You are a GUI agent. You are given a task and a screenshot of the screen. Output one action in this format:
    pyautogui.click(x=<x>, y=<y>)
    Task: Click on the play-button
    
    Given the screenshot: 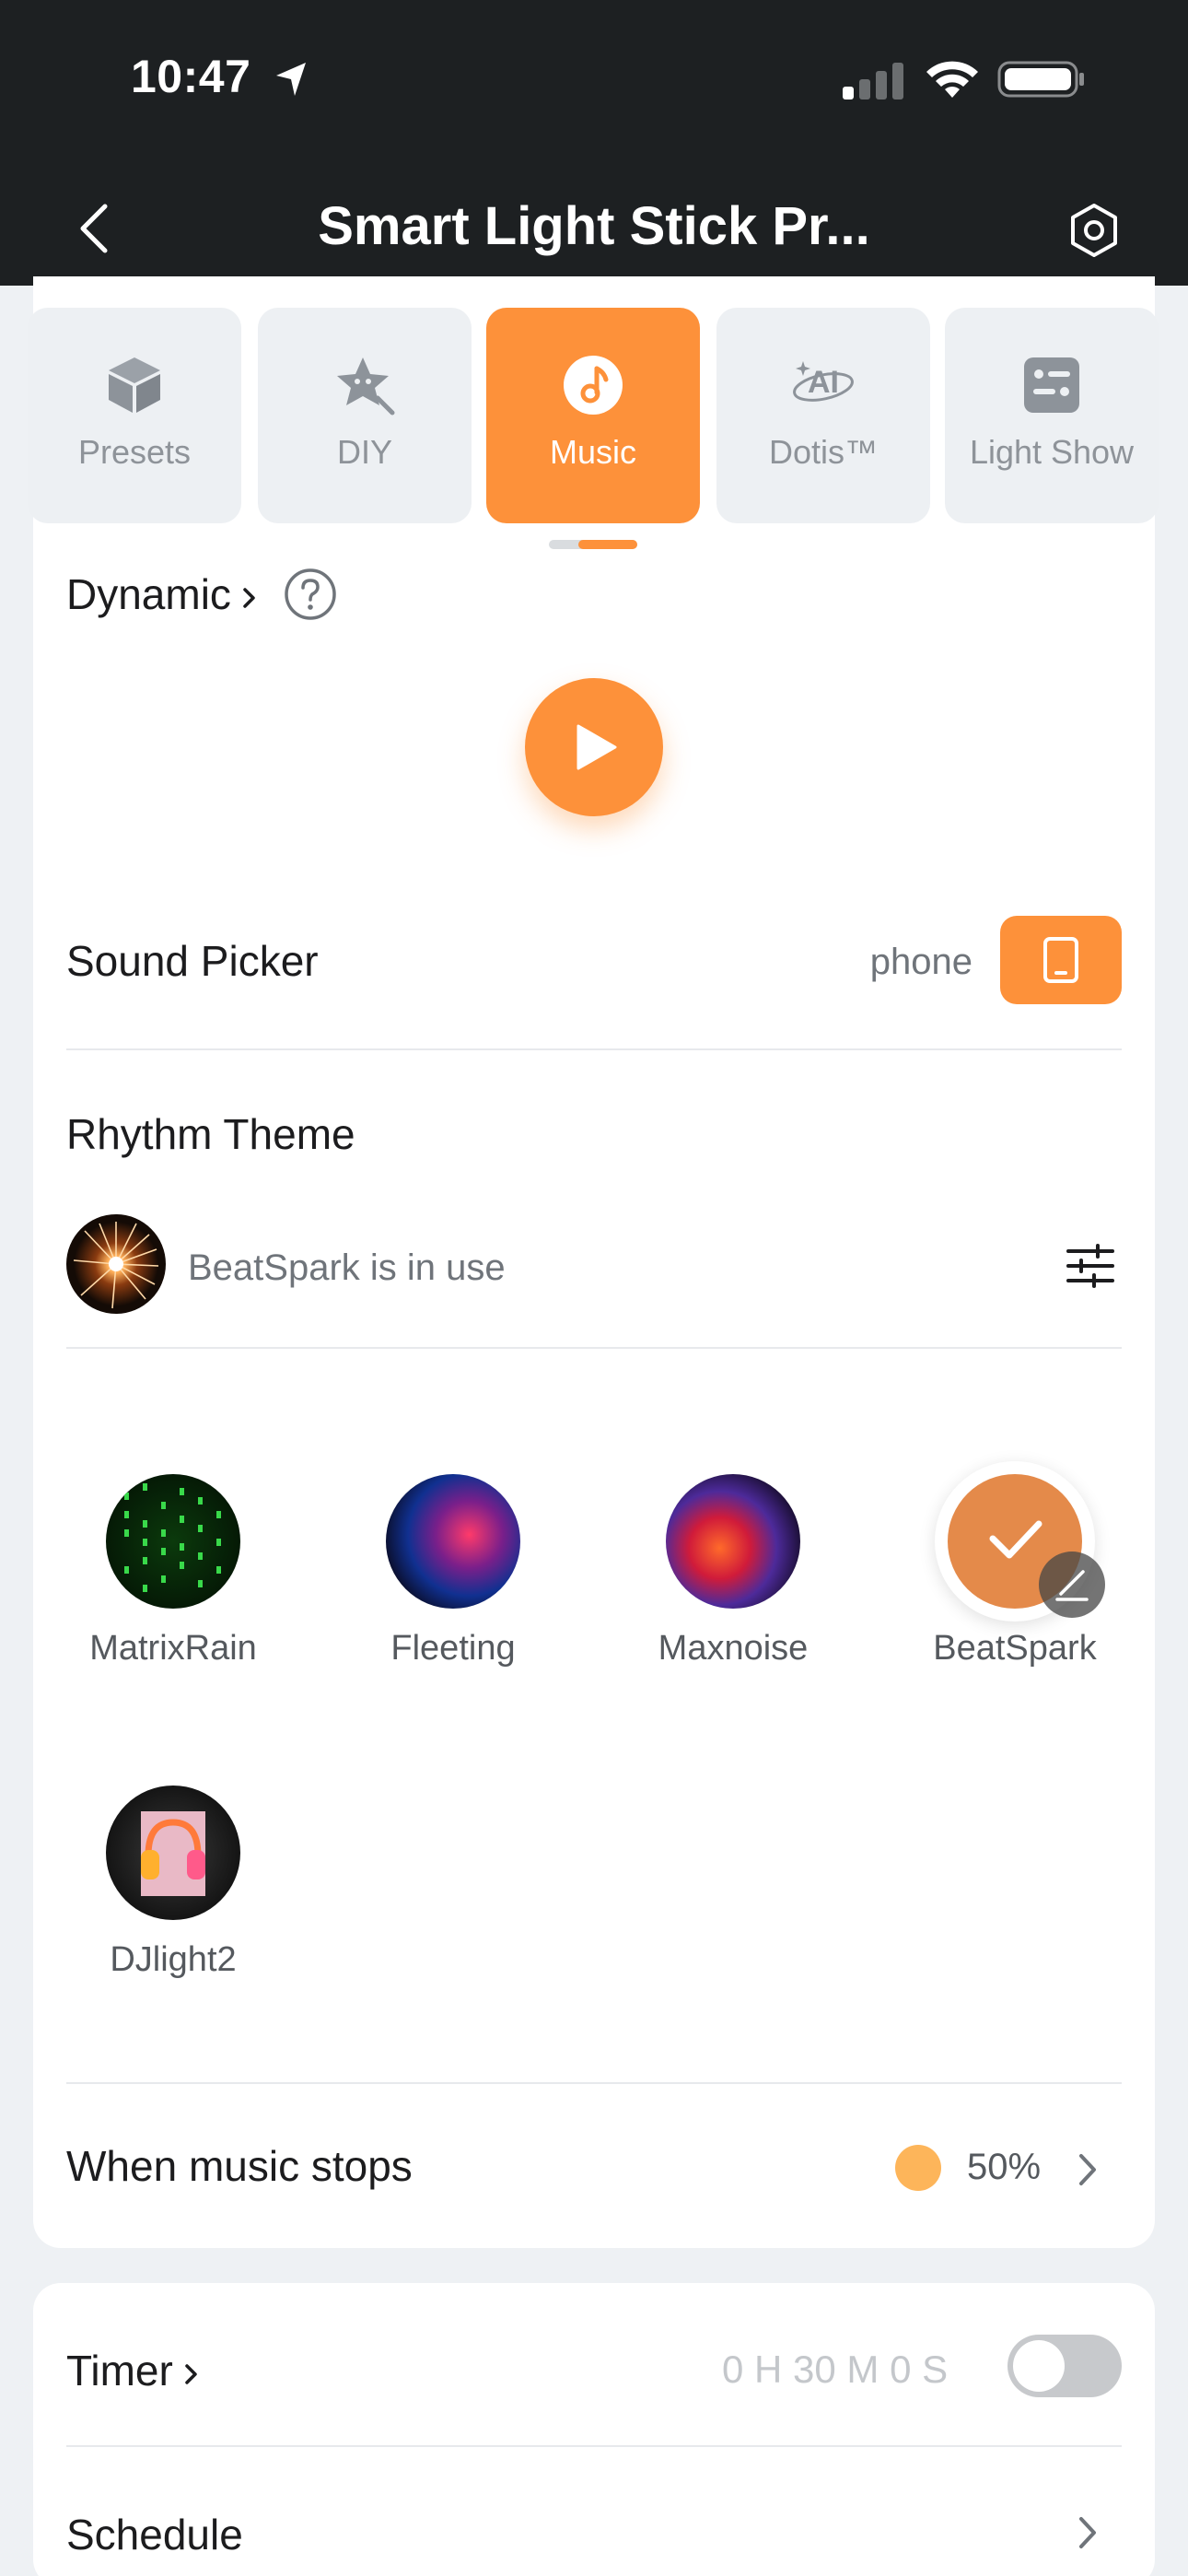 What is the action you would take?
    pyautogui.click(x=594, y=747)
    